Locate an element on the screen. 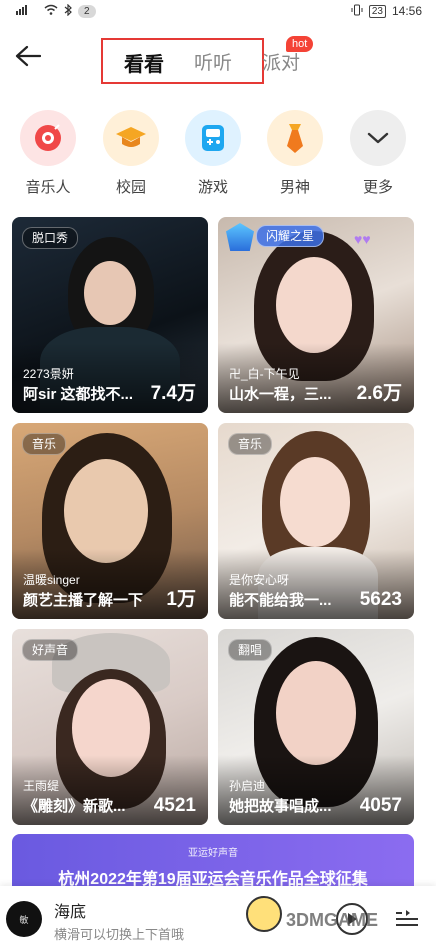 The height and width of the screenshot is (952, 436). hot-badge: hot is located at coordinates (300, 44).